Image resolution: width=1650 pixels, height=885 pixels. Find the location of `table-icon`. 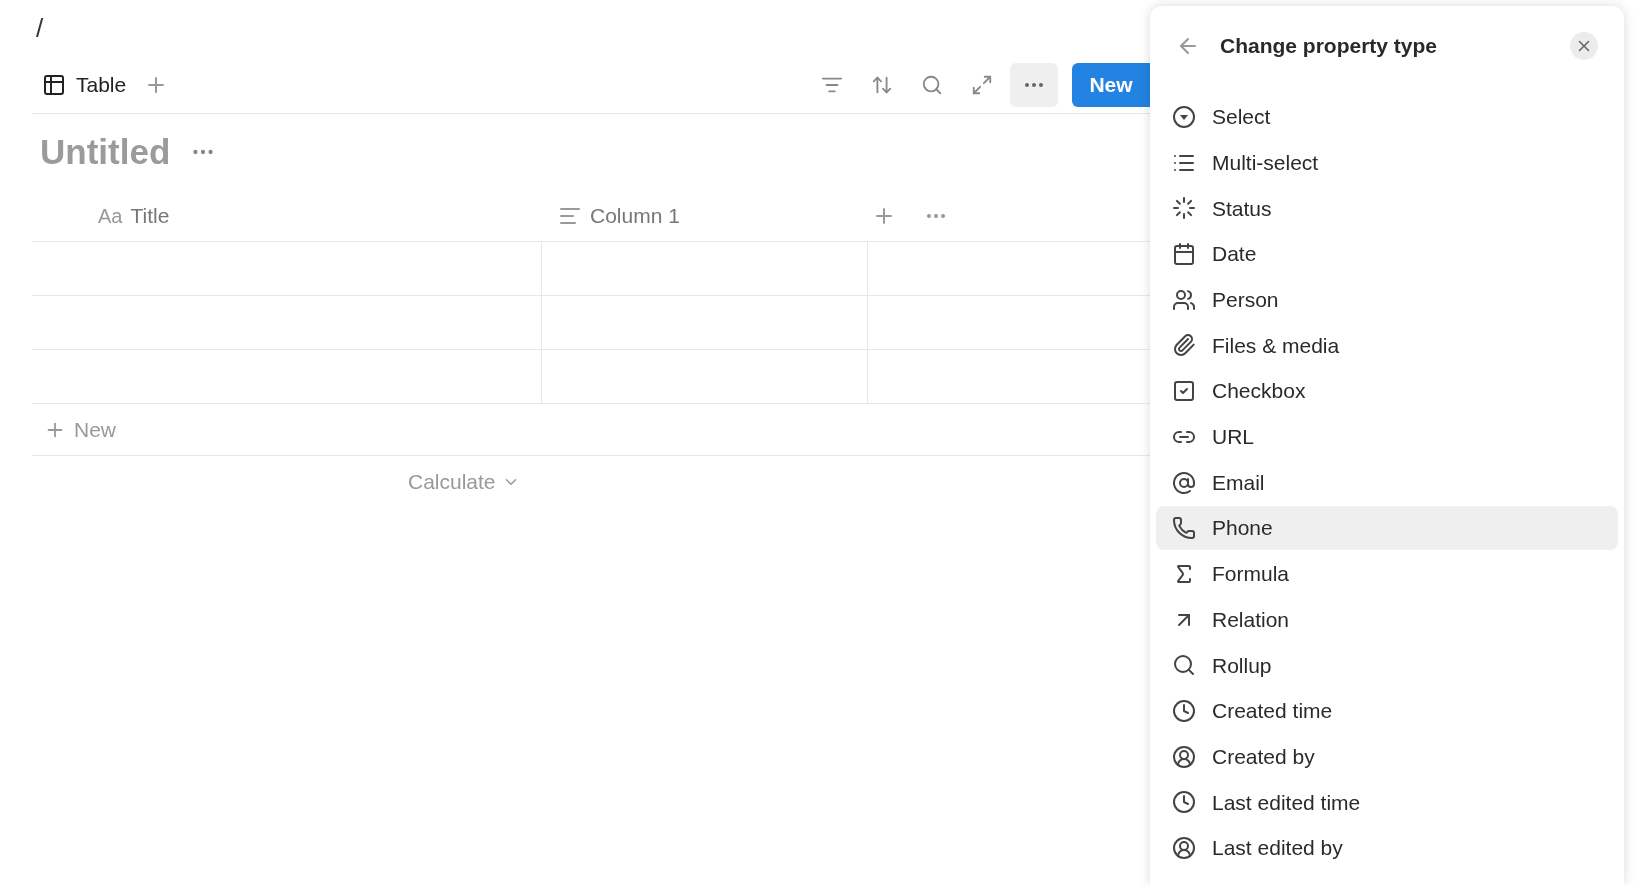

table-icon is located at coordinates (54, 84).